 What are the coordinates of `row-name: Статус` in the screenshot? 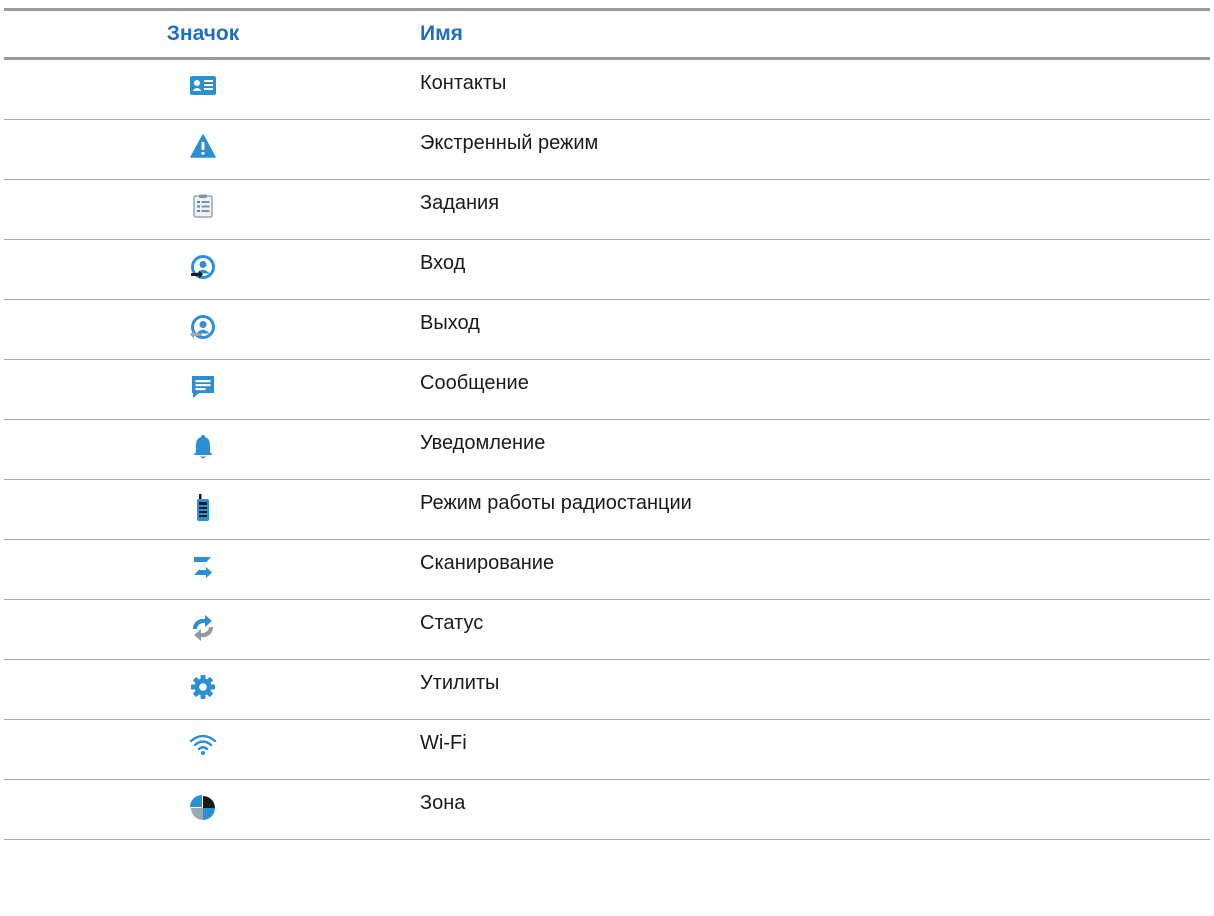 It's located at (452, 623).